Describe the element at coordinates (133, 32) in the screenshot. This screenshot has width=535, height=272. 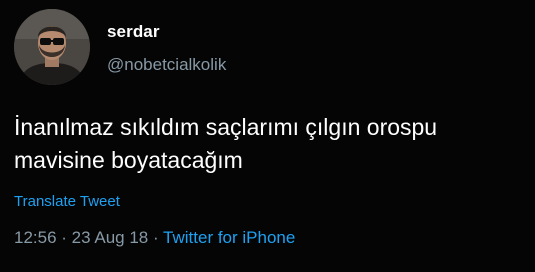
I see `display-name: serdar` at that location.